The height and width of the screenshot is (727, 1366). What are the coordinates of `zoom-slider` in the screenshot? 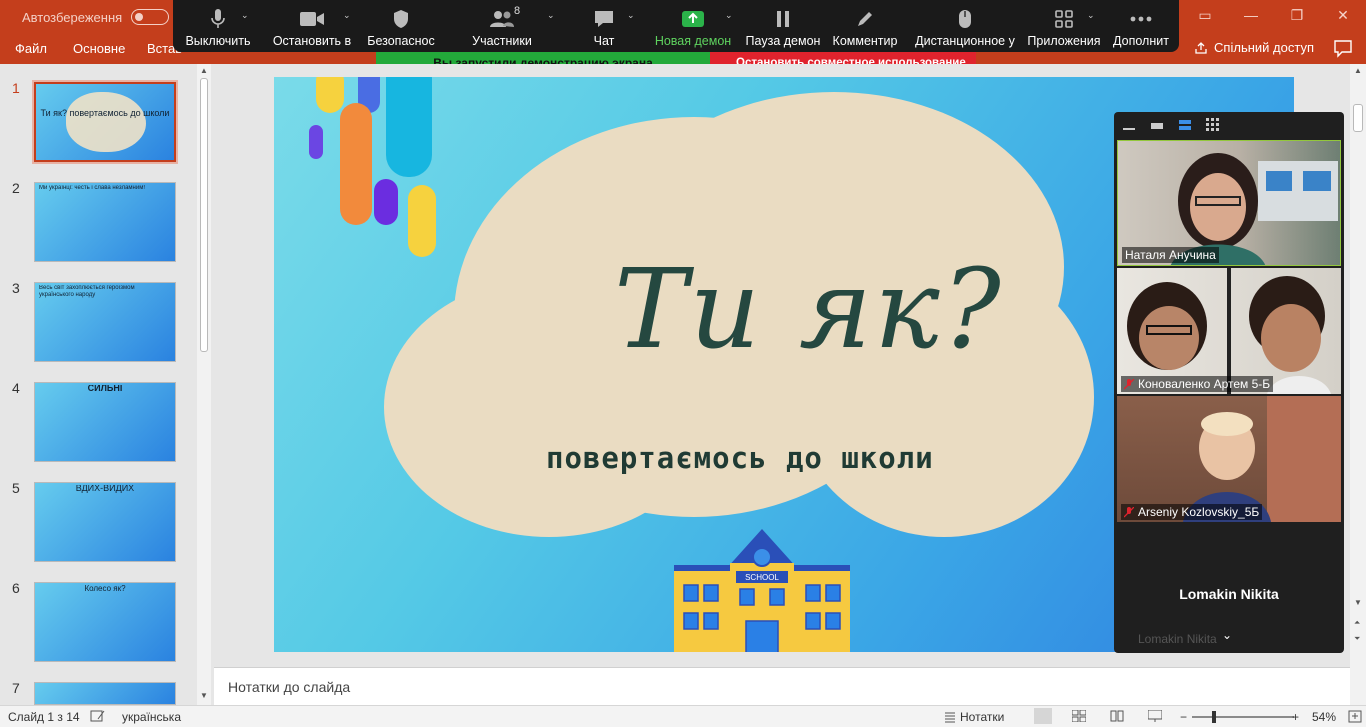 It's located at (1243, 717).